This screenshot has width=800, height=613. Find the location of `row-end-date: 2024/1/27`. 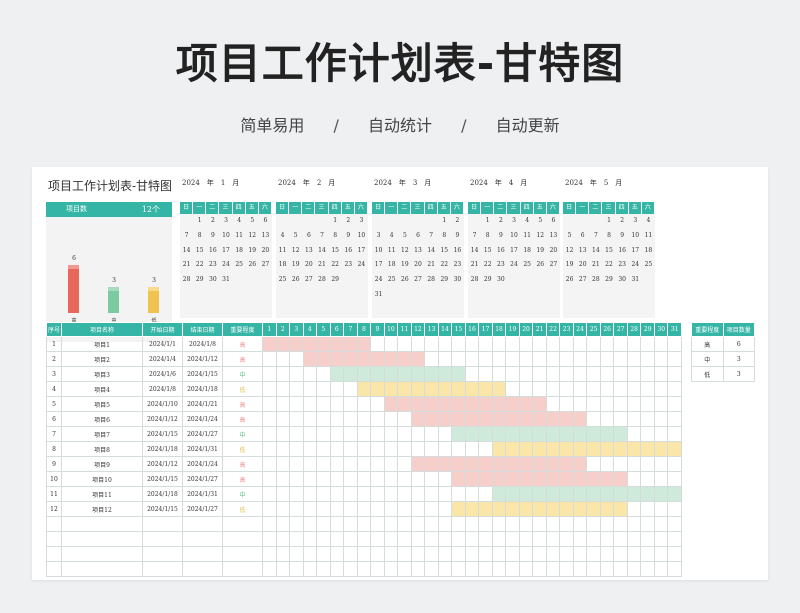

row-end-date: 2024/1/27 is located at coordinates (202, 509).